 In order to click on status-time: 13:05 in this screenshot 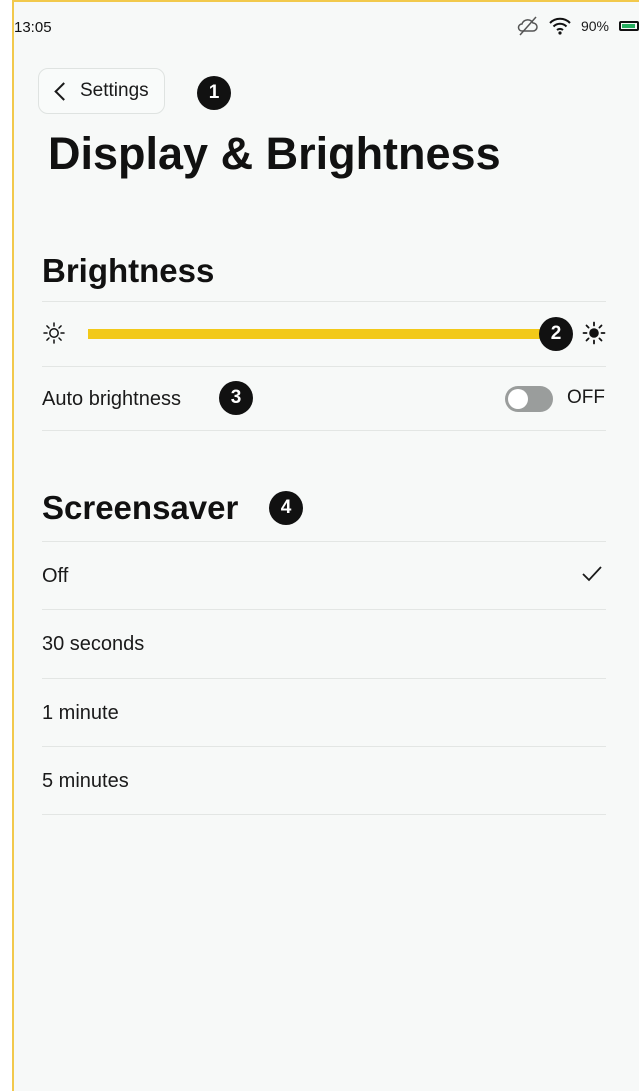, I will do `click(33, 27)`.